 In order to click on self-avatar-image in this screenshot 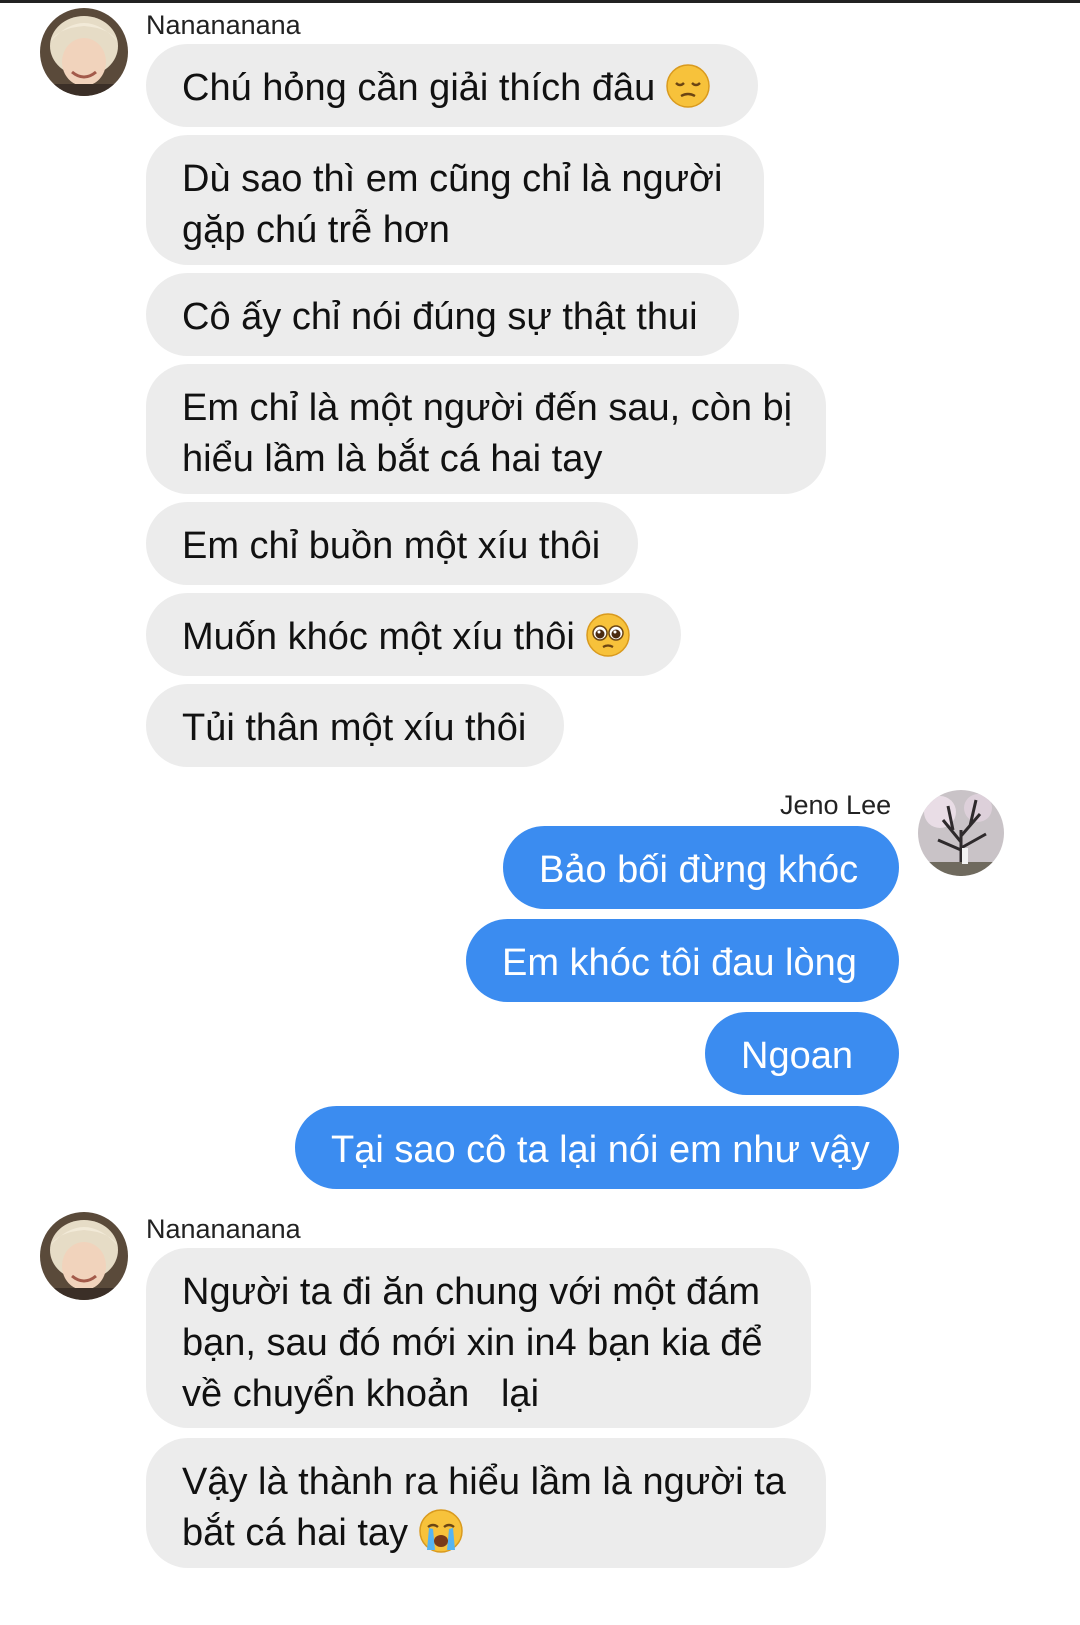, I will do `click(961, 833)`.